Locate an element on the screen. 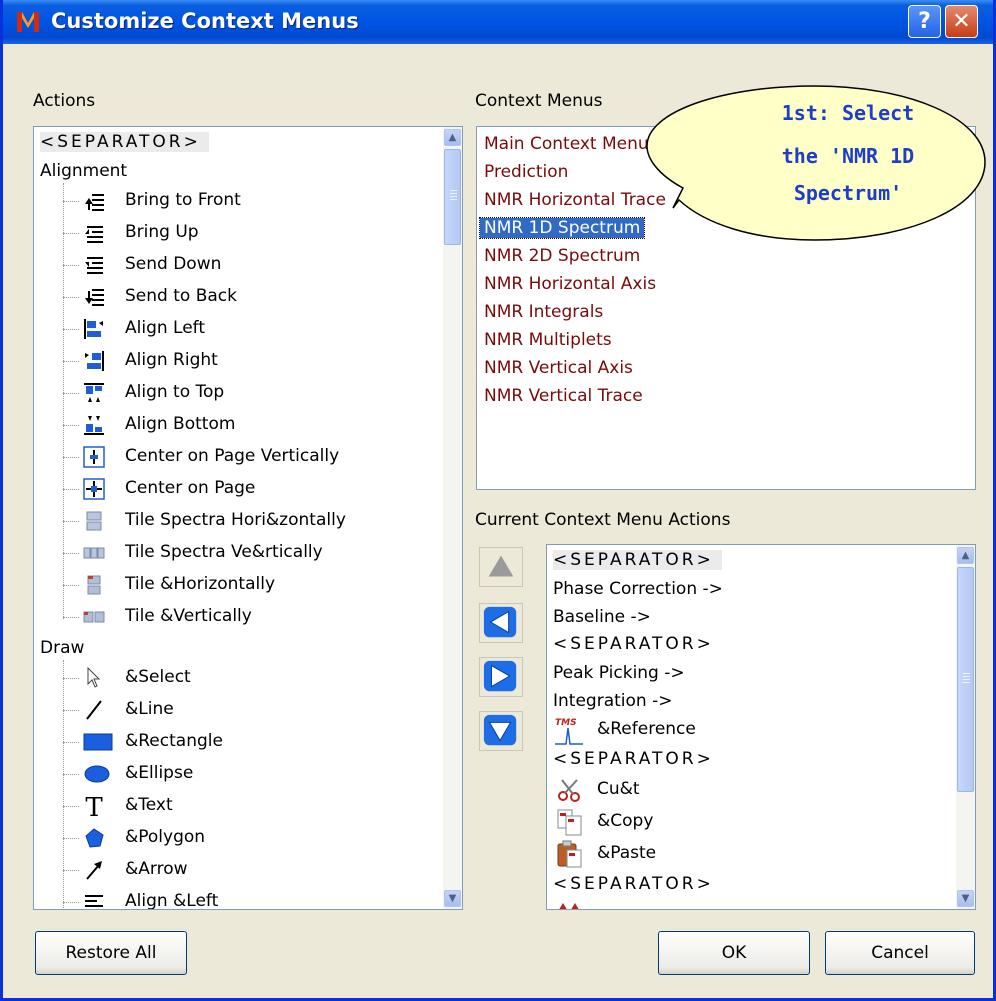 The height and width of the screenshot is (1001, 996). context-menu-item: NMR Horizontal Axis is located at coordinates (570, 284).